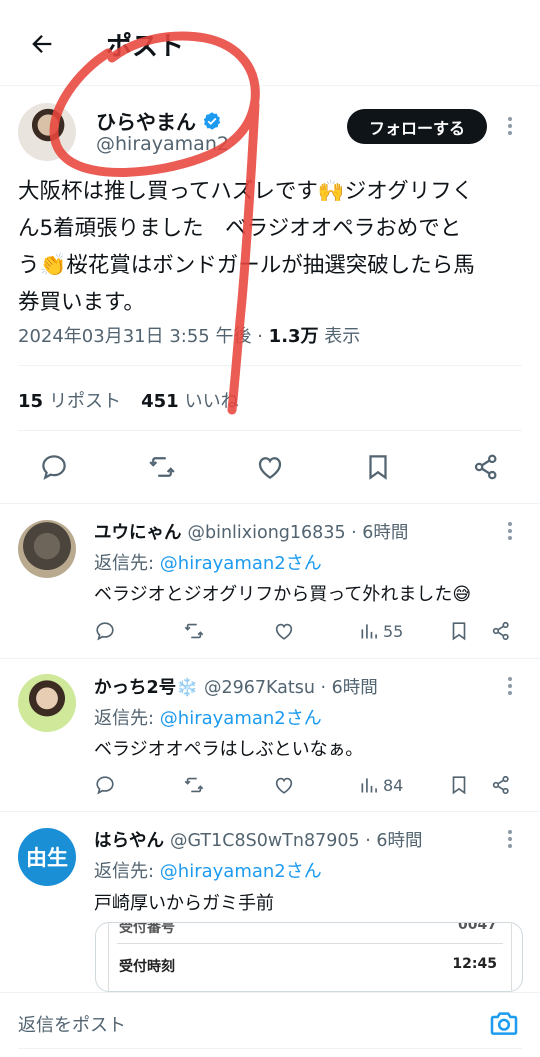  What do you see at coordinates (293, 336) in the screenshot?
I see `views-count: 1.3万` at bounding box center [293, 336].